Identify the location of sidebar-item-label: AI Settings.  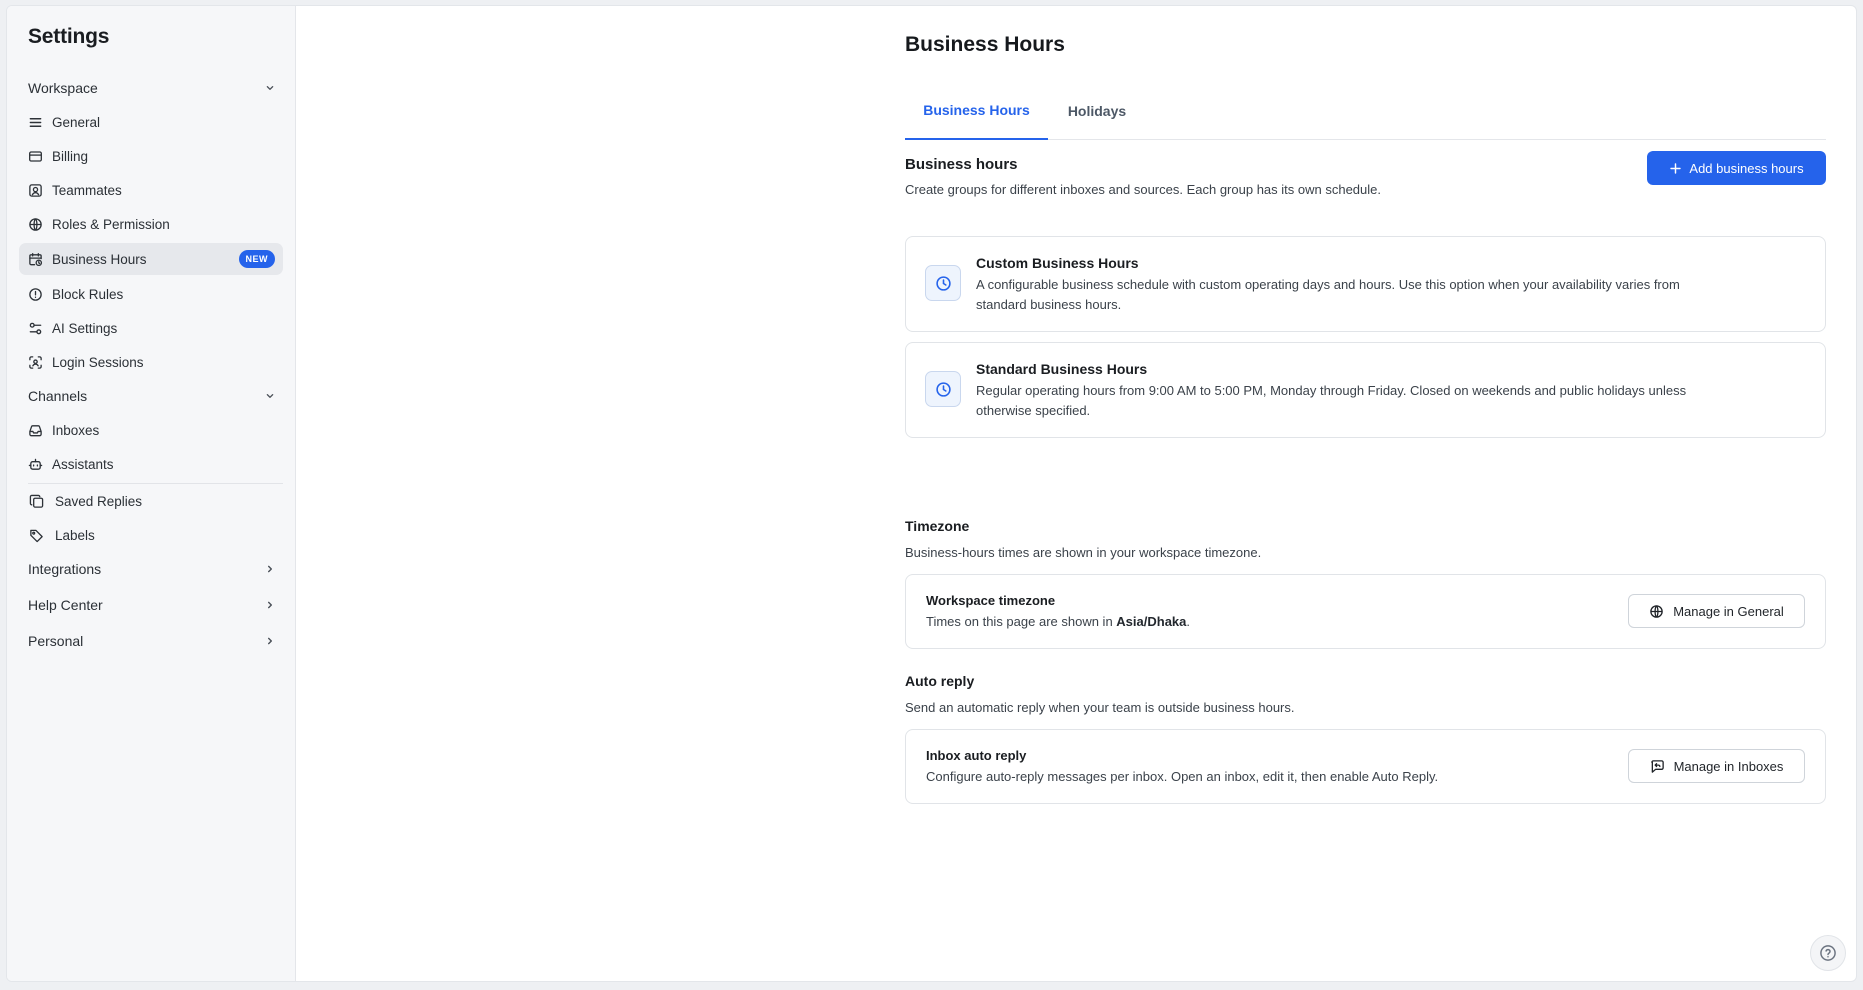
(85, 328).